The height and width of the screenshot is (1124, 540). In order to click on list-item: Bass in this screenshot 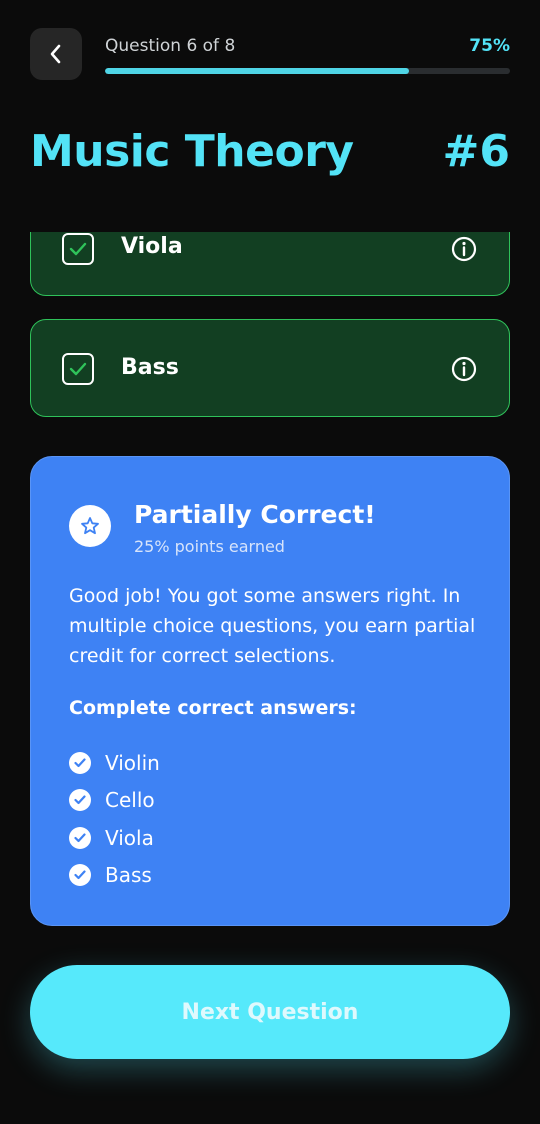, I will do `click(114, 876)`.